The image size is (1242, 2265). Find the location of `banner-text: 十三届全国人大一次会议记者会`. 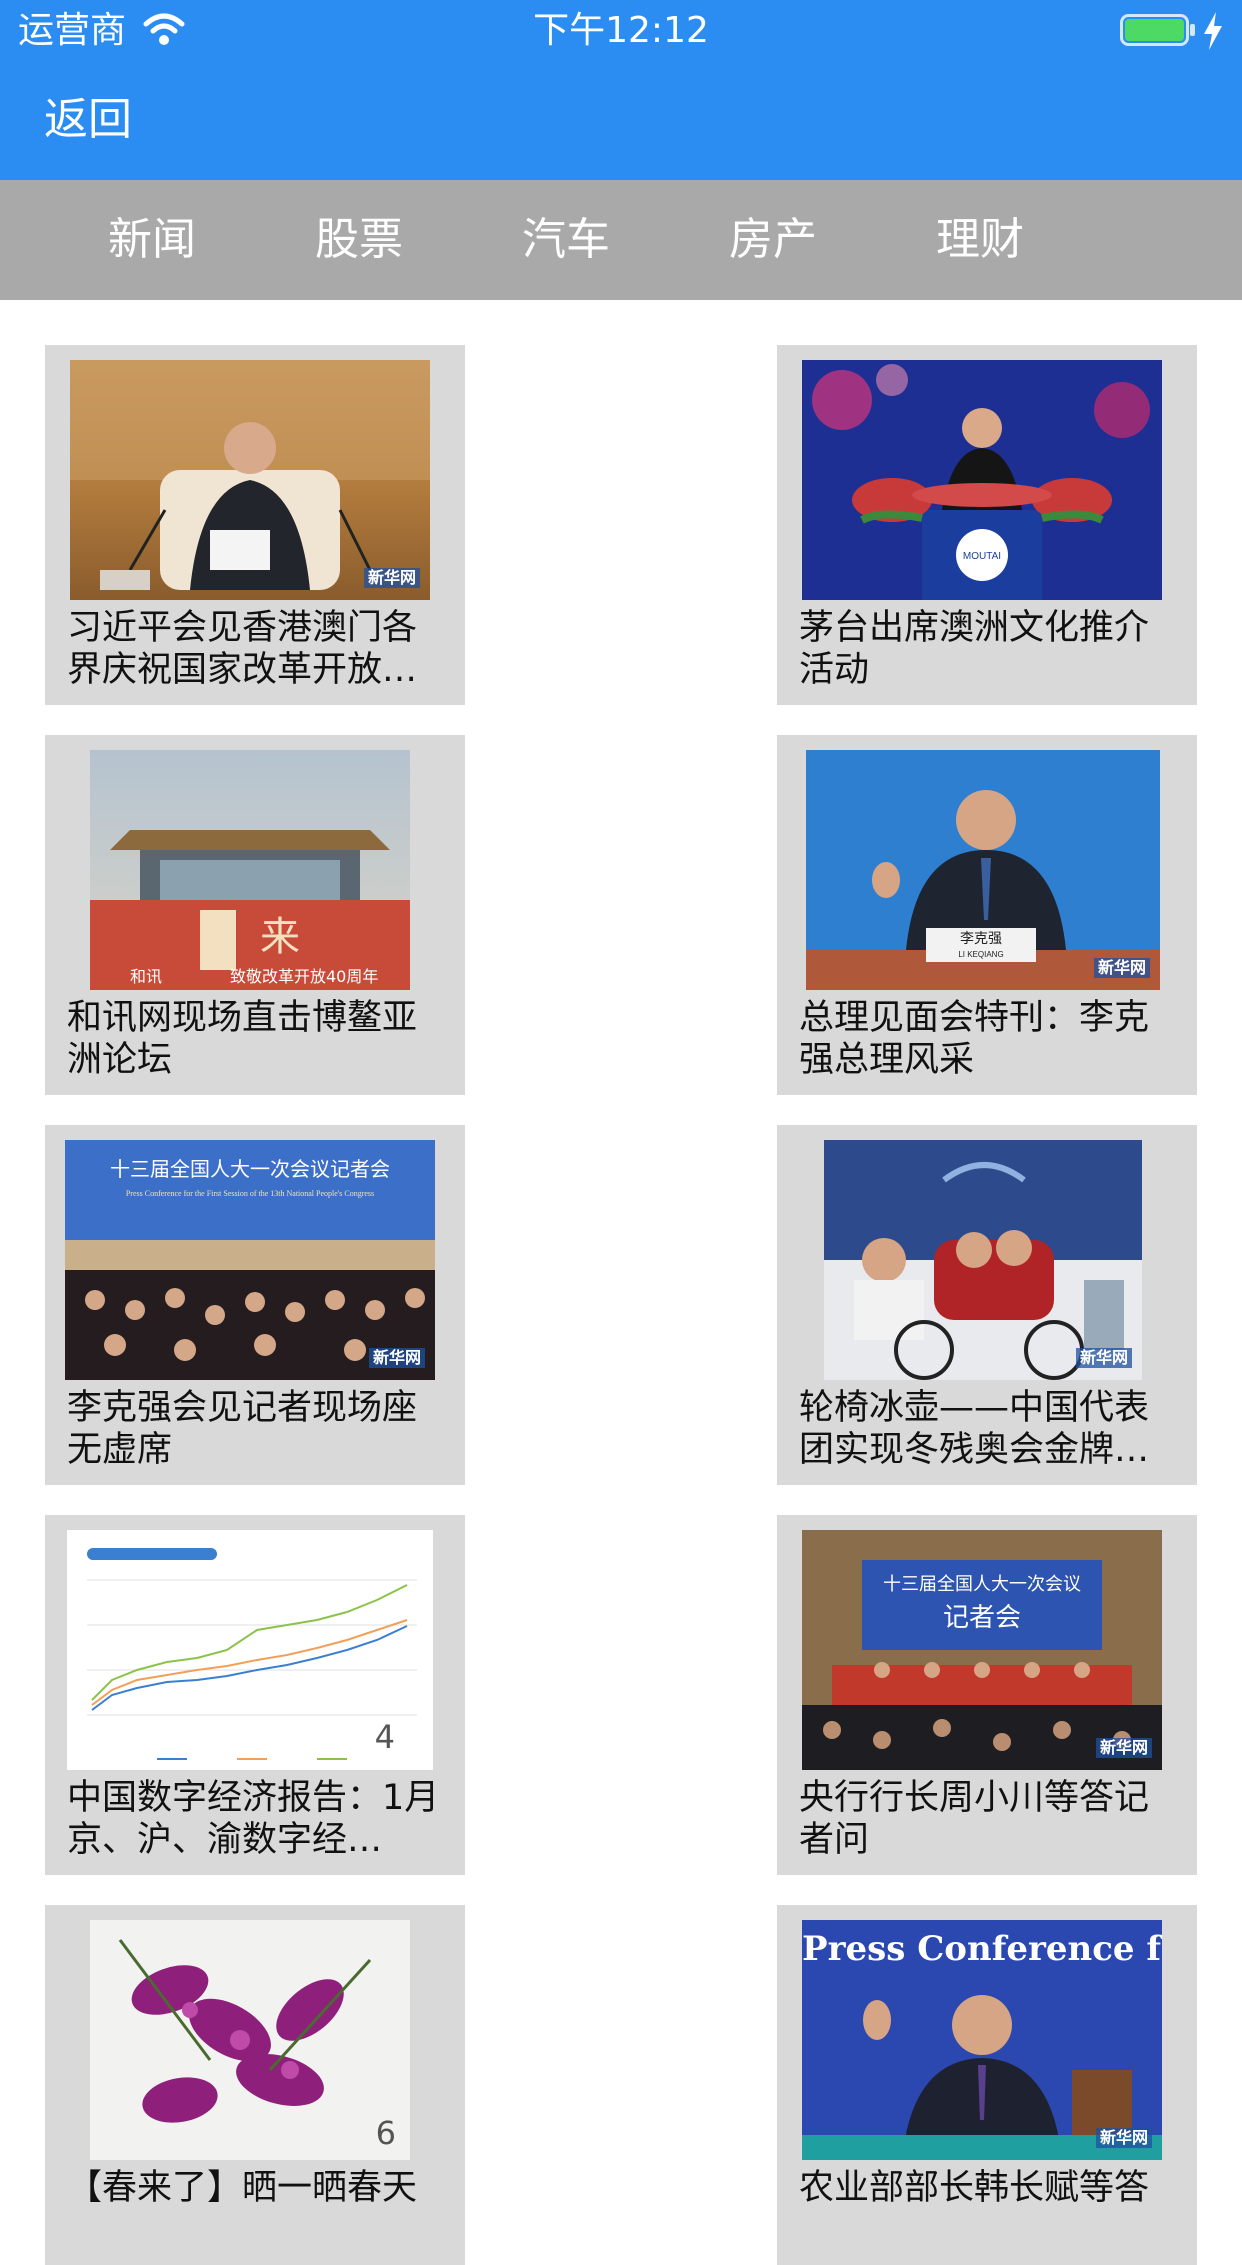

banner-text: 十三届全国人大一次会议记者会 is located at coordinates (250, 1169).